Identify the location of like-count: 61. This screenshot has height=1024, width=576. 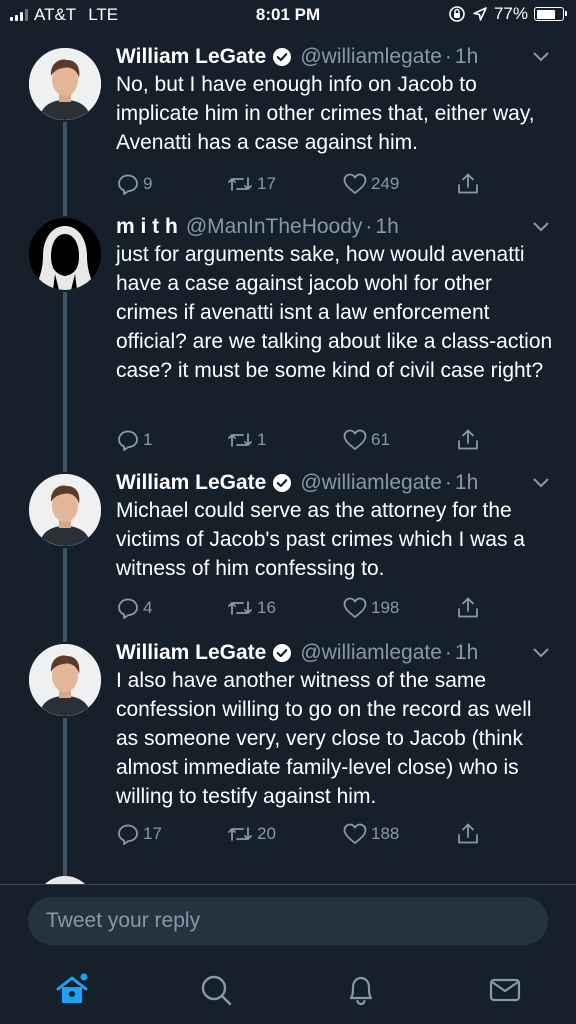
(380, 439).